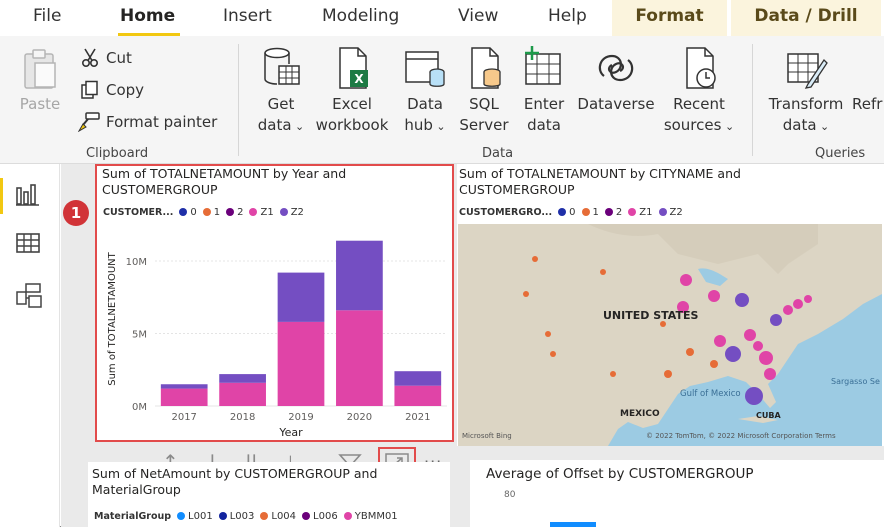 This screenshot has height=527, width=884. Describe the element at coordinates (699, 91) in the screenshot. I see `recent-sources-button: Recent sources ⌄` at that location.